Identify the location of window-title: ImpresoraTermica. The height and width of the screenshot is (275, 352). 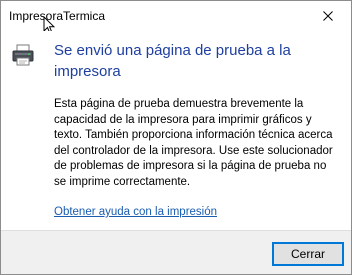
(57, 16).